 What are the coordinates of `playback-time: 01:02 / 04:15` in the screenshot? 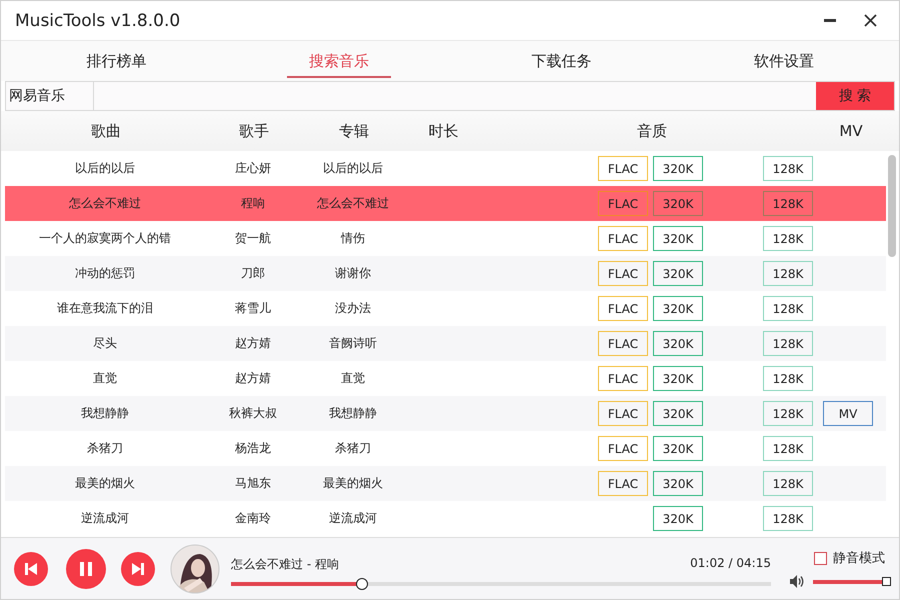 It's located at (730, 564).